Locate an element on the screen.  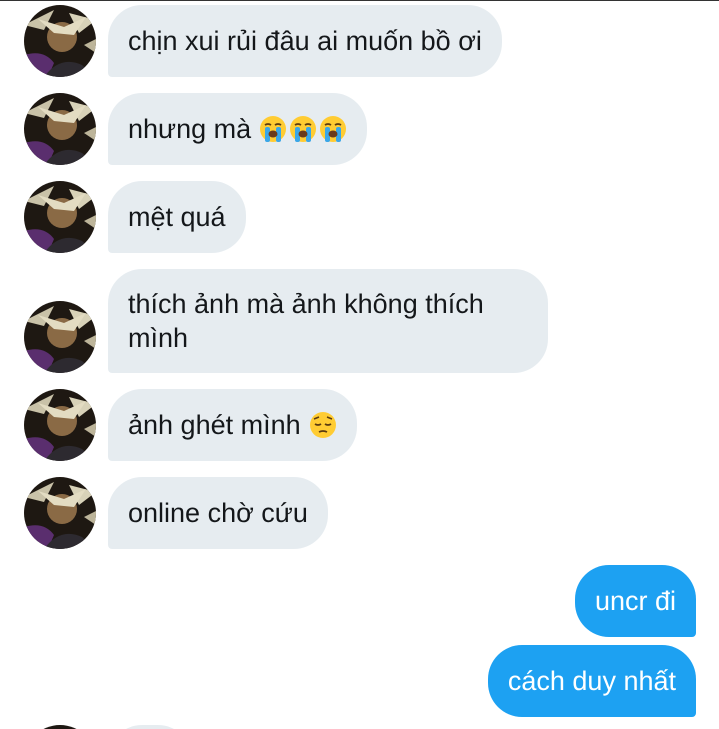
message-text: nhưng mà is located at coordinates (190, 129).